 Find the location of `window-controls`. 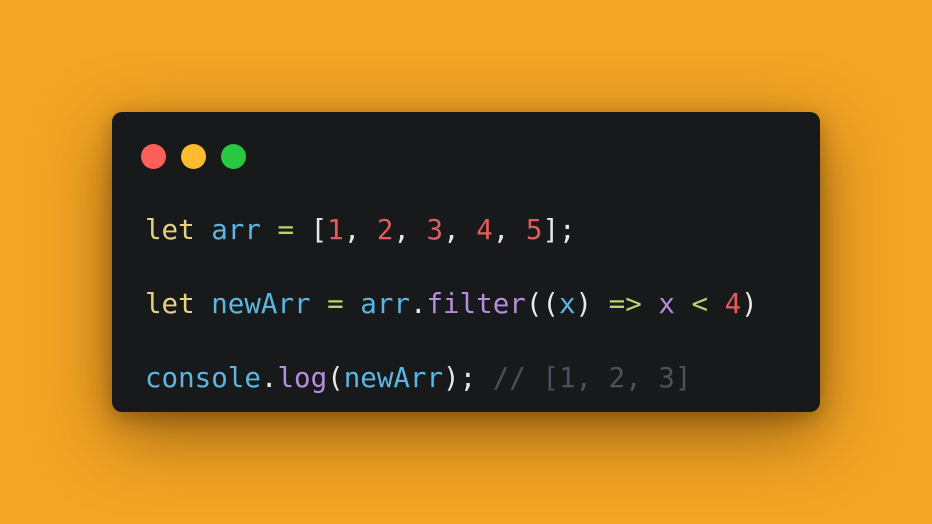

window-controls is located at coordinates (193, 156).